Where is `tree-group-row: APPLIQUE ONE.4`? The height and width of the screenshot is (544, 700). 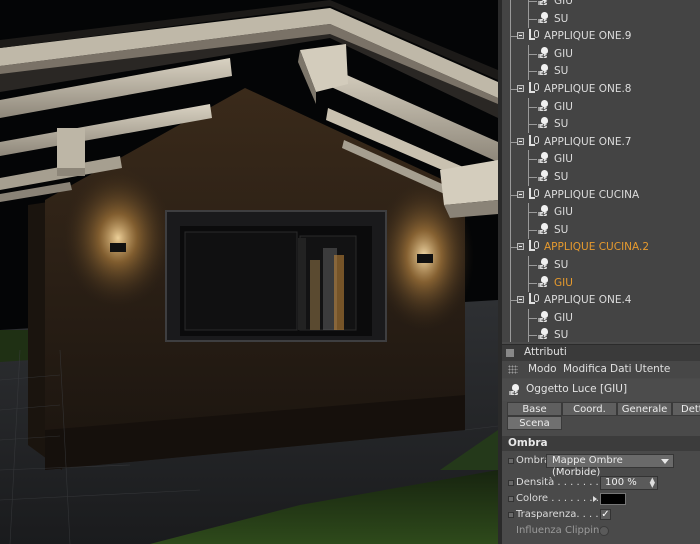 tree-group-row: APPLIQUE ONE.4 is located at coordinates (601, 300).